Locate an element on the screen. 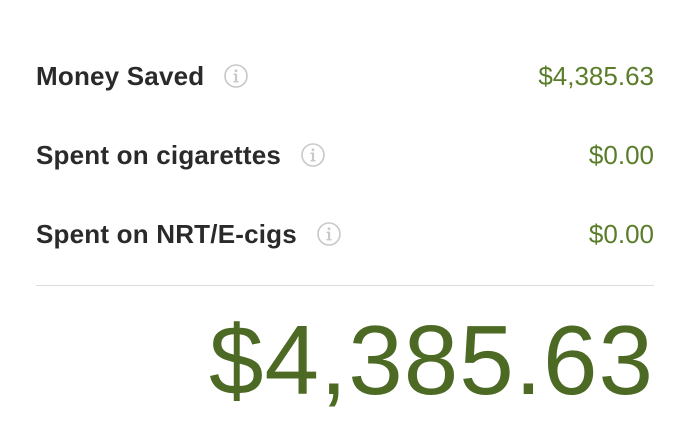 The image size is (690, 441). money-saved-value: $4,385.63 is located at coordinates (596, 75).